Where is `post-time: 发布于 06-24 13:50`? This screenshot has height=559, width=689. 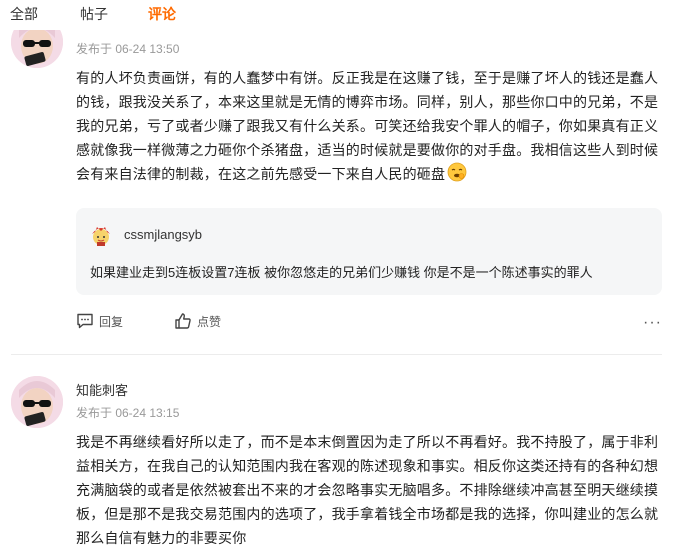 post-time: 发布于 06-24 13:50 is located at coordinates (128, 49).